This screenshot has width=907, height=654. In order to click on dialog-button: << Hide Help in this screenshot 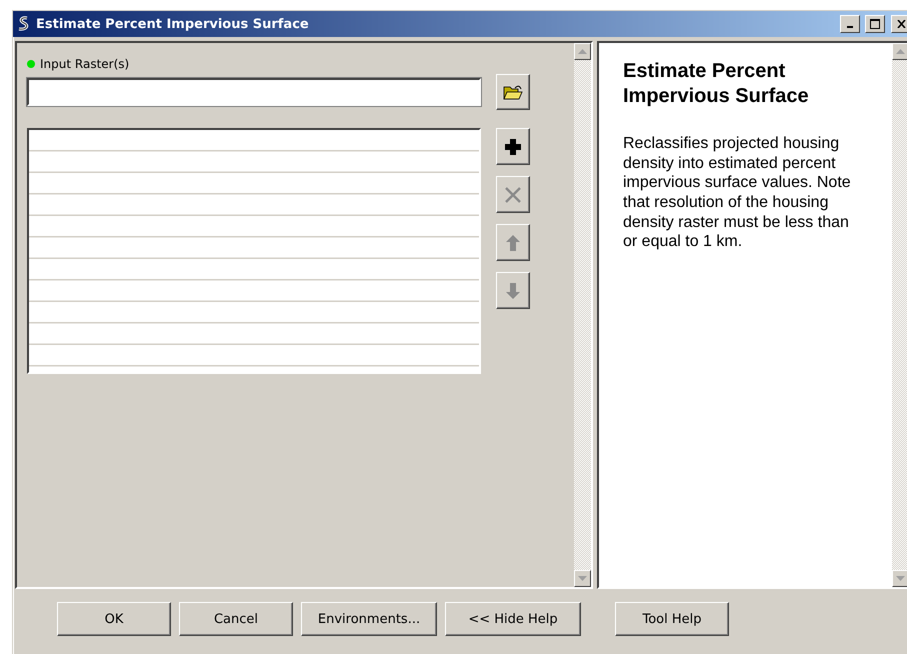, I will do `click(513, 619)`.